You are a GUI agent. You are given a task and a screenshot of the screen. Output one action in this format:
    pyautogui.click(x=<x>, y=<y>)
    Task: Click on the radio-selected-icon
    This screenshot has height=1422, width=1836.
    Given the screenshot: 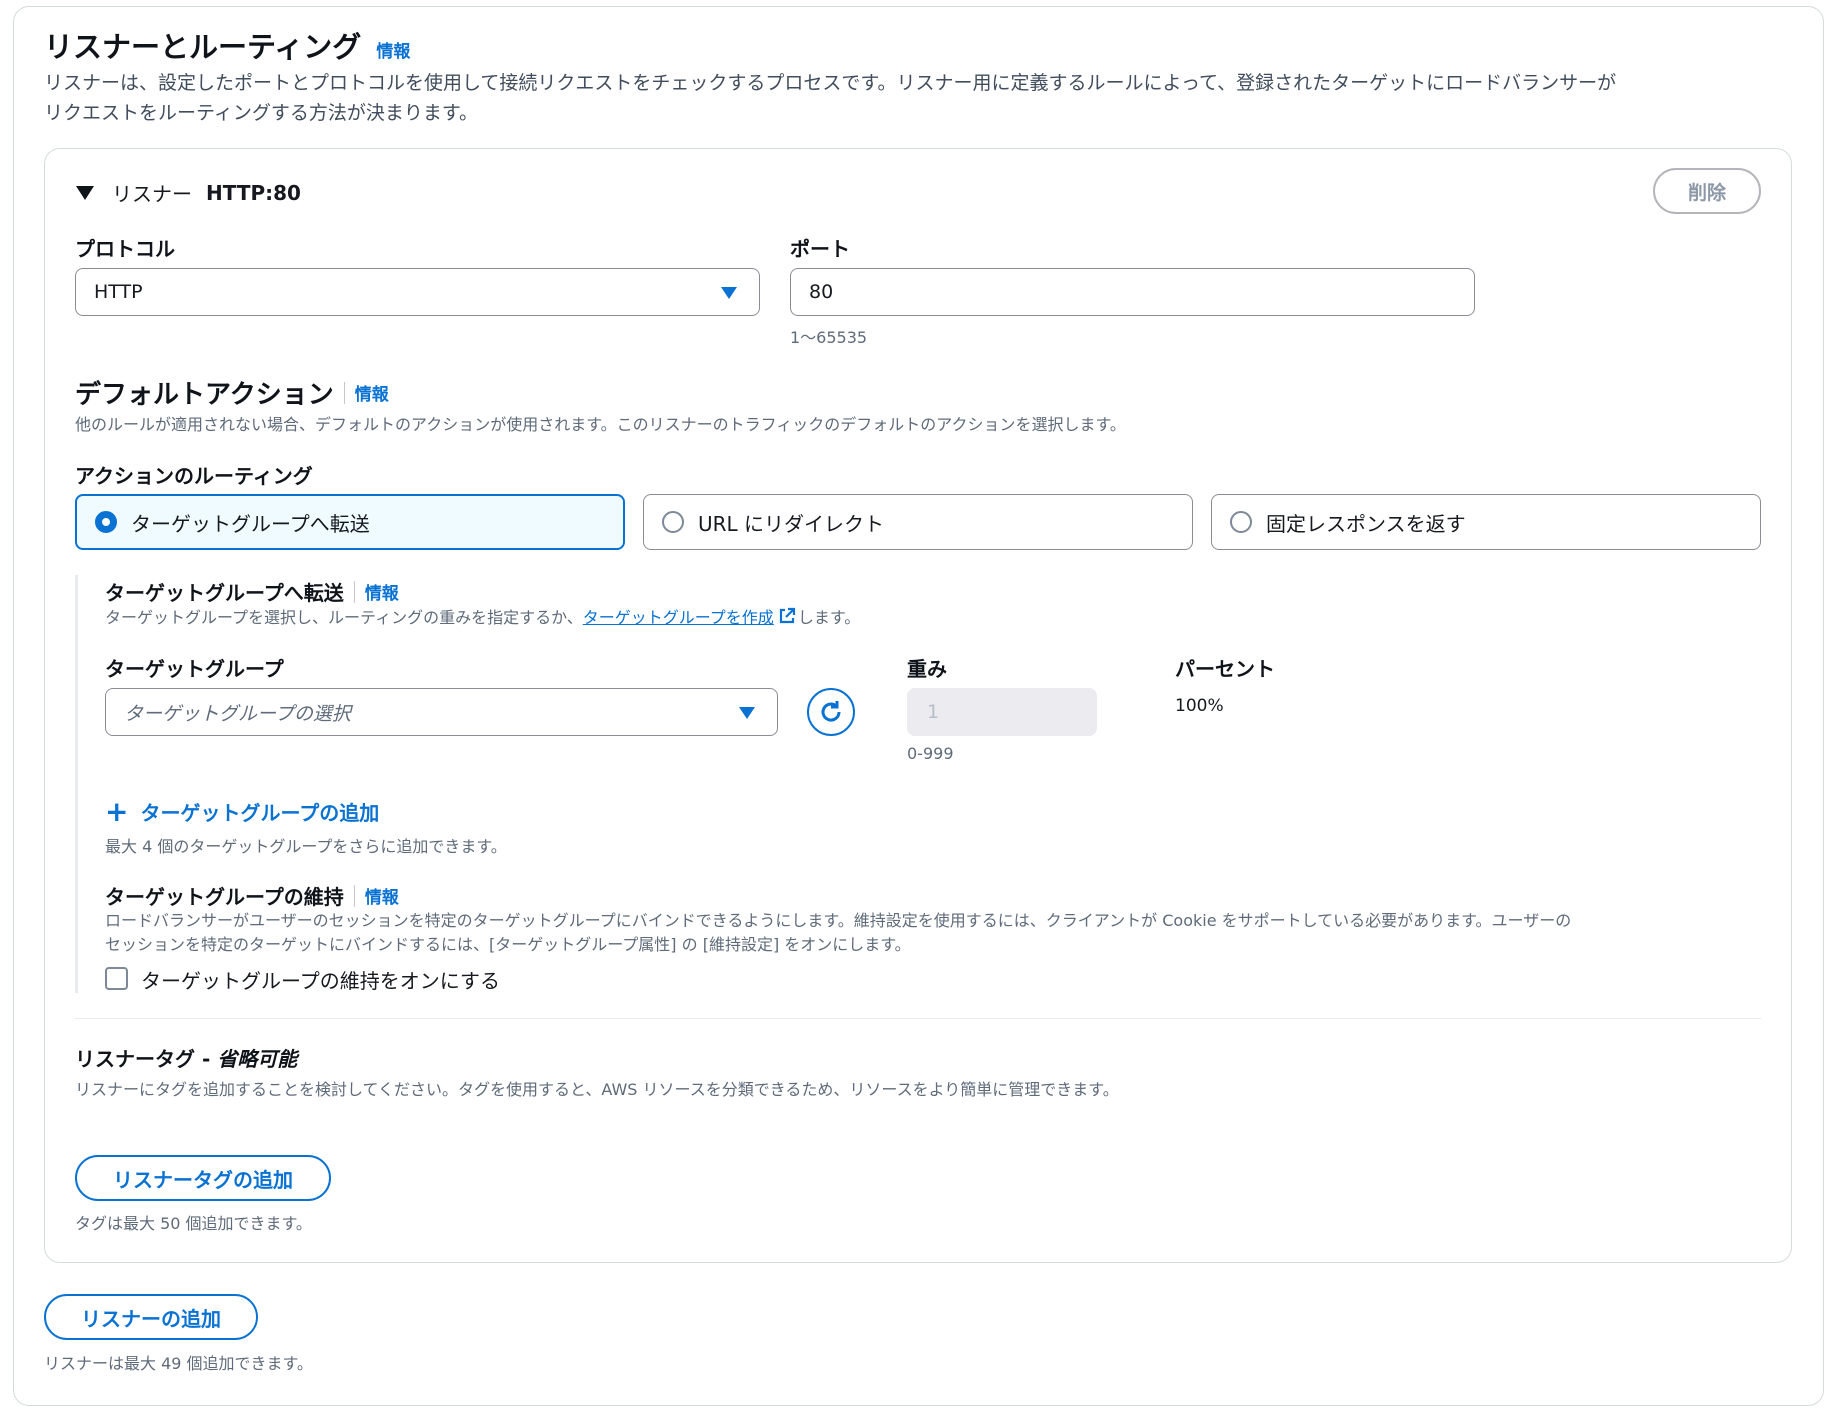 What is the action you would take?
    pyautogui.click(x=106, y=522)
    